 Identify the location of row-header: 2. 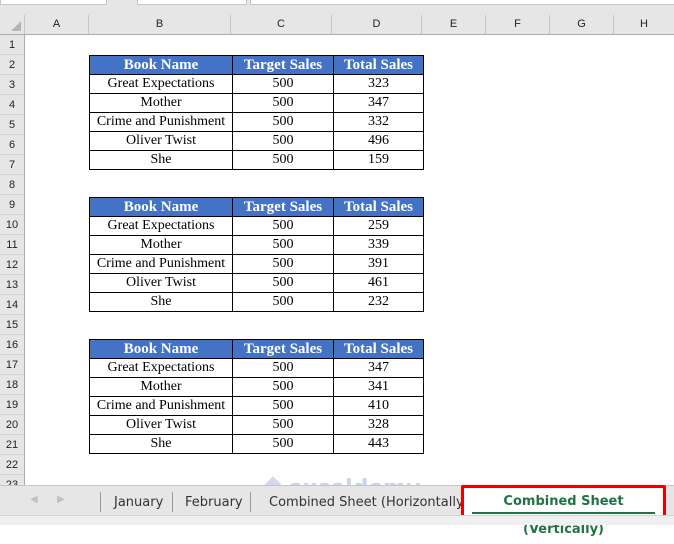
(12, 65).